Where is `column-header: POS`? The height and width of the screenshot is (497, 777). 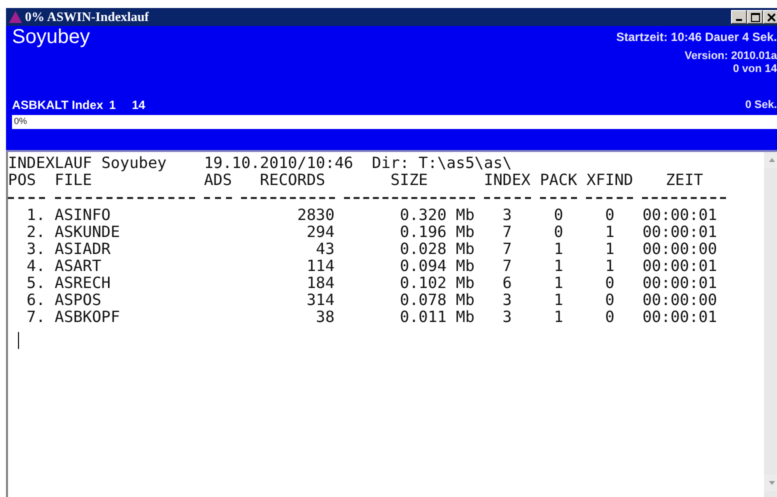
column-header: POS is located at coordinates (22, 180).